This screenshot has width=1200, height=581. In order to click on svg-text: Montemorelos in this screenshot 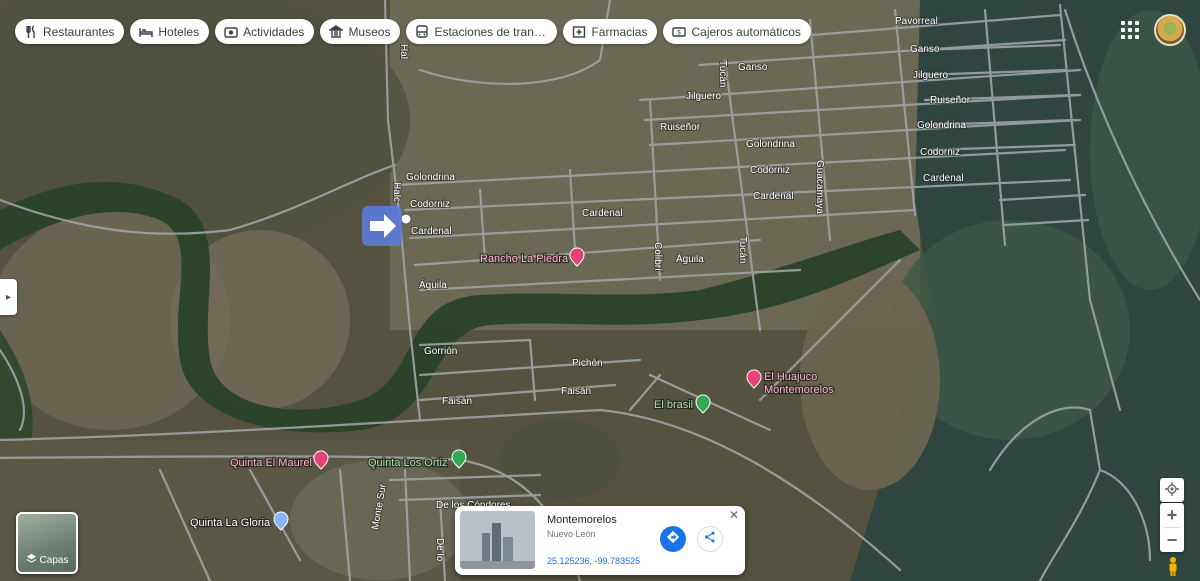, I will do `click(799, 390)`.